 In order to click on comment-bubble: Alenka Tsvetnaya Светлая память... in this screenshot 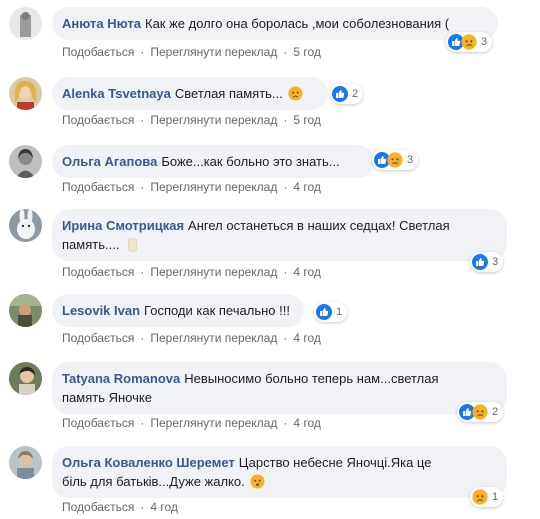, I will do `click(190, 93)`.